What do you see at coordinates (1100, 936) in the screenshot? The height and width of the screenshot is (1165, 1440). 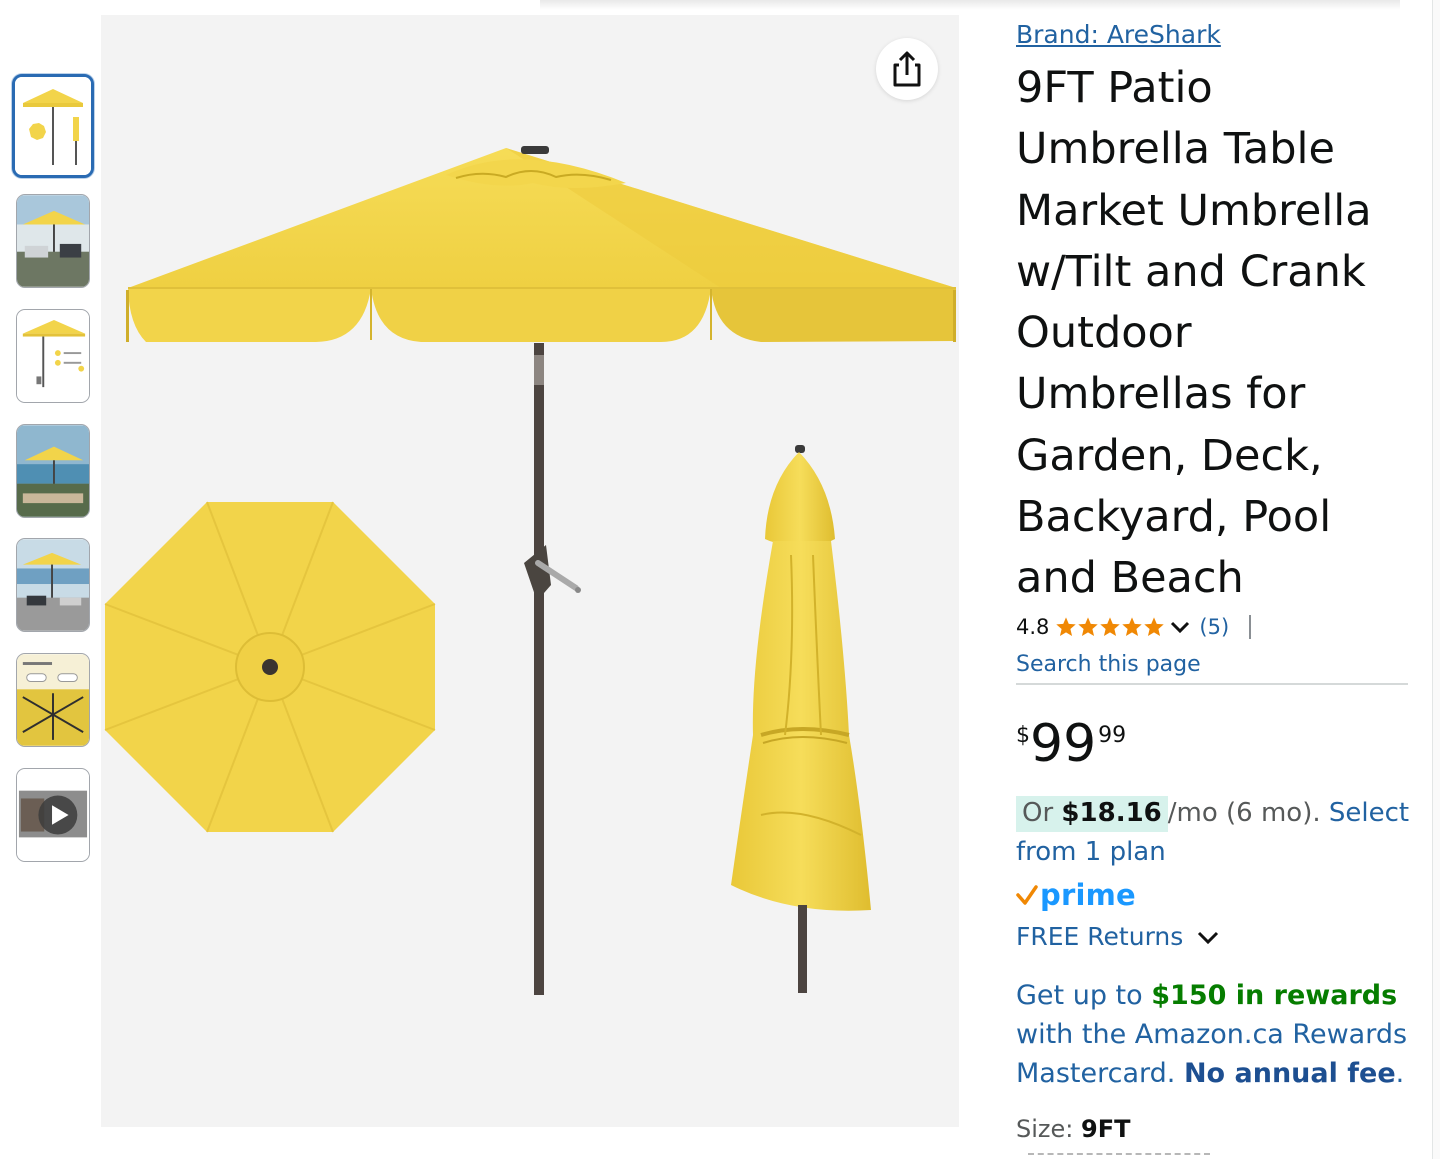 I see `free-returns-label: FREE Returns` at bounding box center [1100, 936].